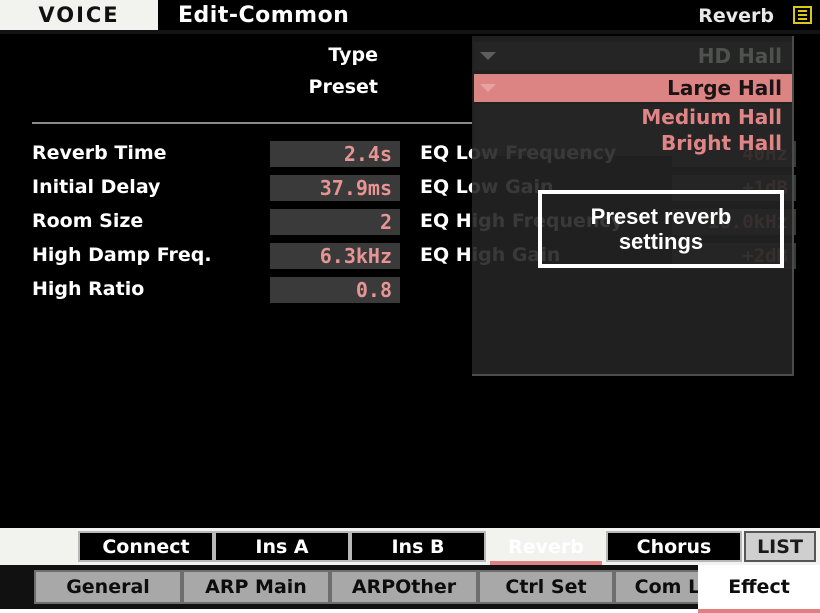 This screenshot has width=820, height=613. What do you see at coordinates (736, 16) in the screenshot?
I see `section-label: Reverb` at bounding box center [736, 16].